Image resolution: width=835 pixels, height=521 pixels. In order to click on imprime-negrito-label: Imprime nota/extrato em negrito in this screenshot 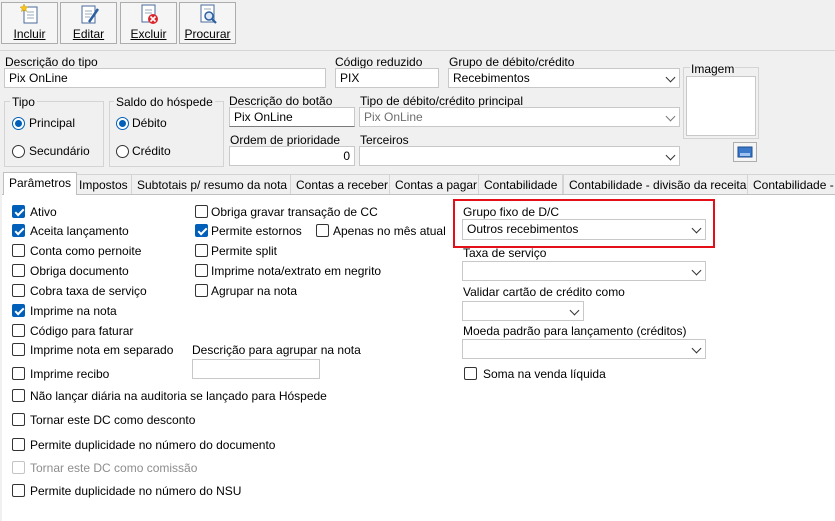, I will do `click(296, 271)`.